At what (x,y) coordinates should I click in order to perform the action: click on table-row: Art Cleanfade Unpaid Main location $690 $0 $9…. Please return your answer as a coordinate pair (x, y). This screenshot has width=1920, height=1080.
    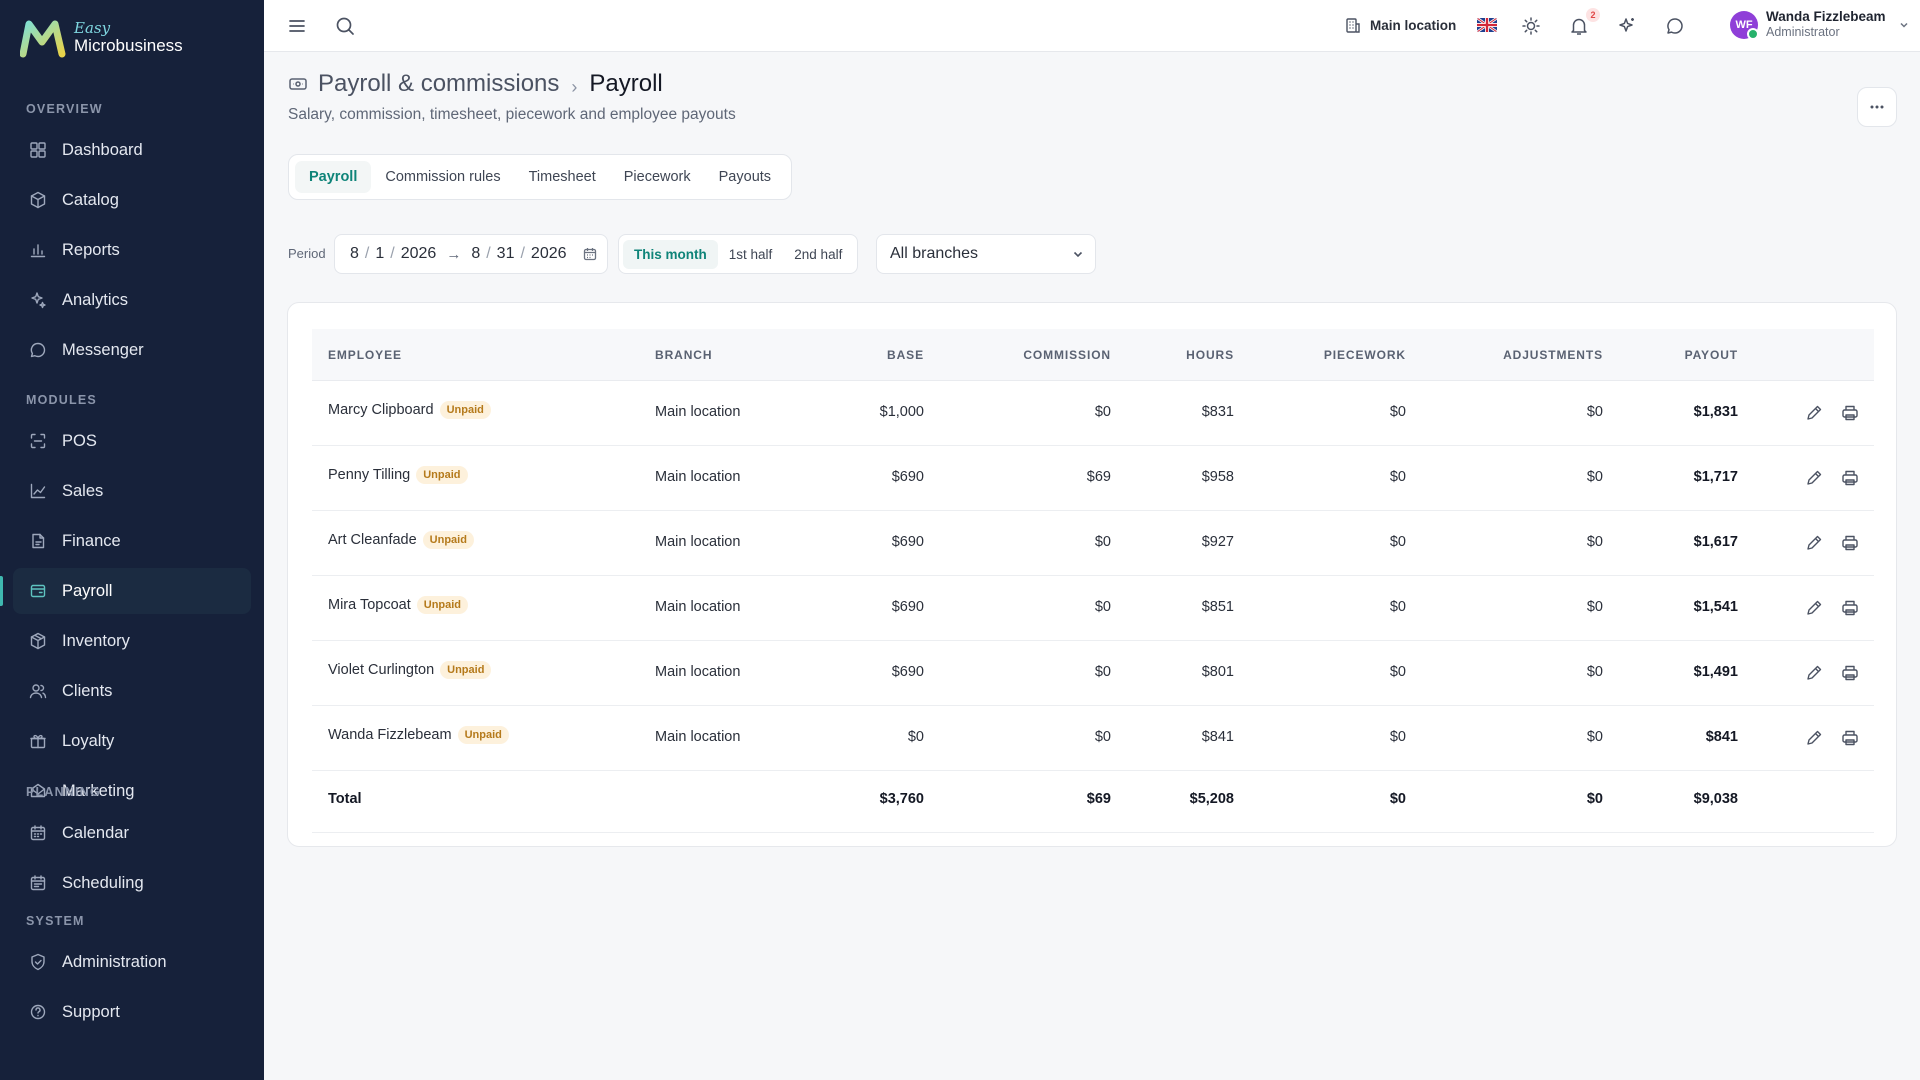
    Looking at the image, I should click on (1093, 543).